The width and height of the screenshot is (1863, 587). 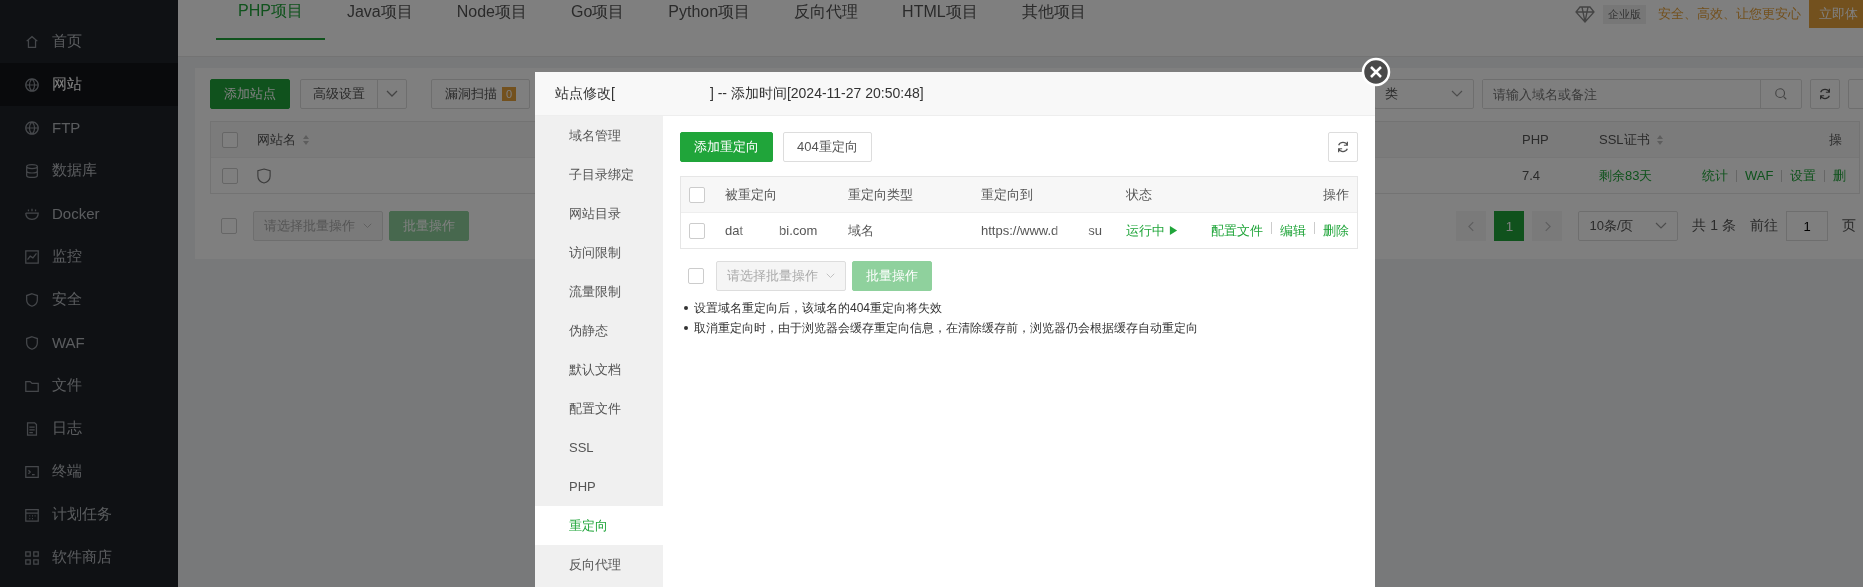 What do you see at coordinates (1237, 230) in the screenshot?
I see `action-link: 配置文件` at bounding box center [1237, 230].